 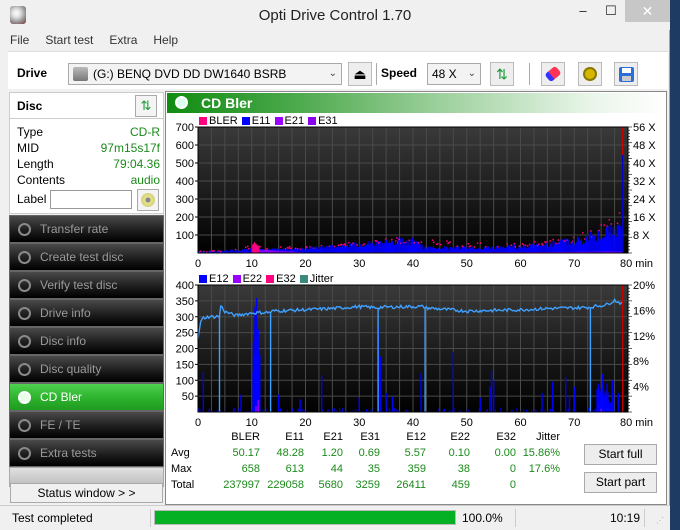 I want to click on menu-file: File, so click(x=19, y=41).